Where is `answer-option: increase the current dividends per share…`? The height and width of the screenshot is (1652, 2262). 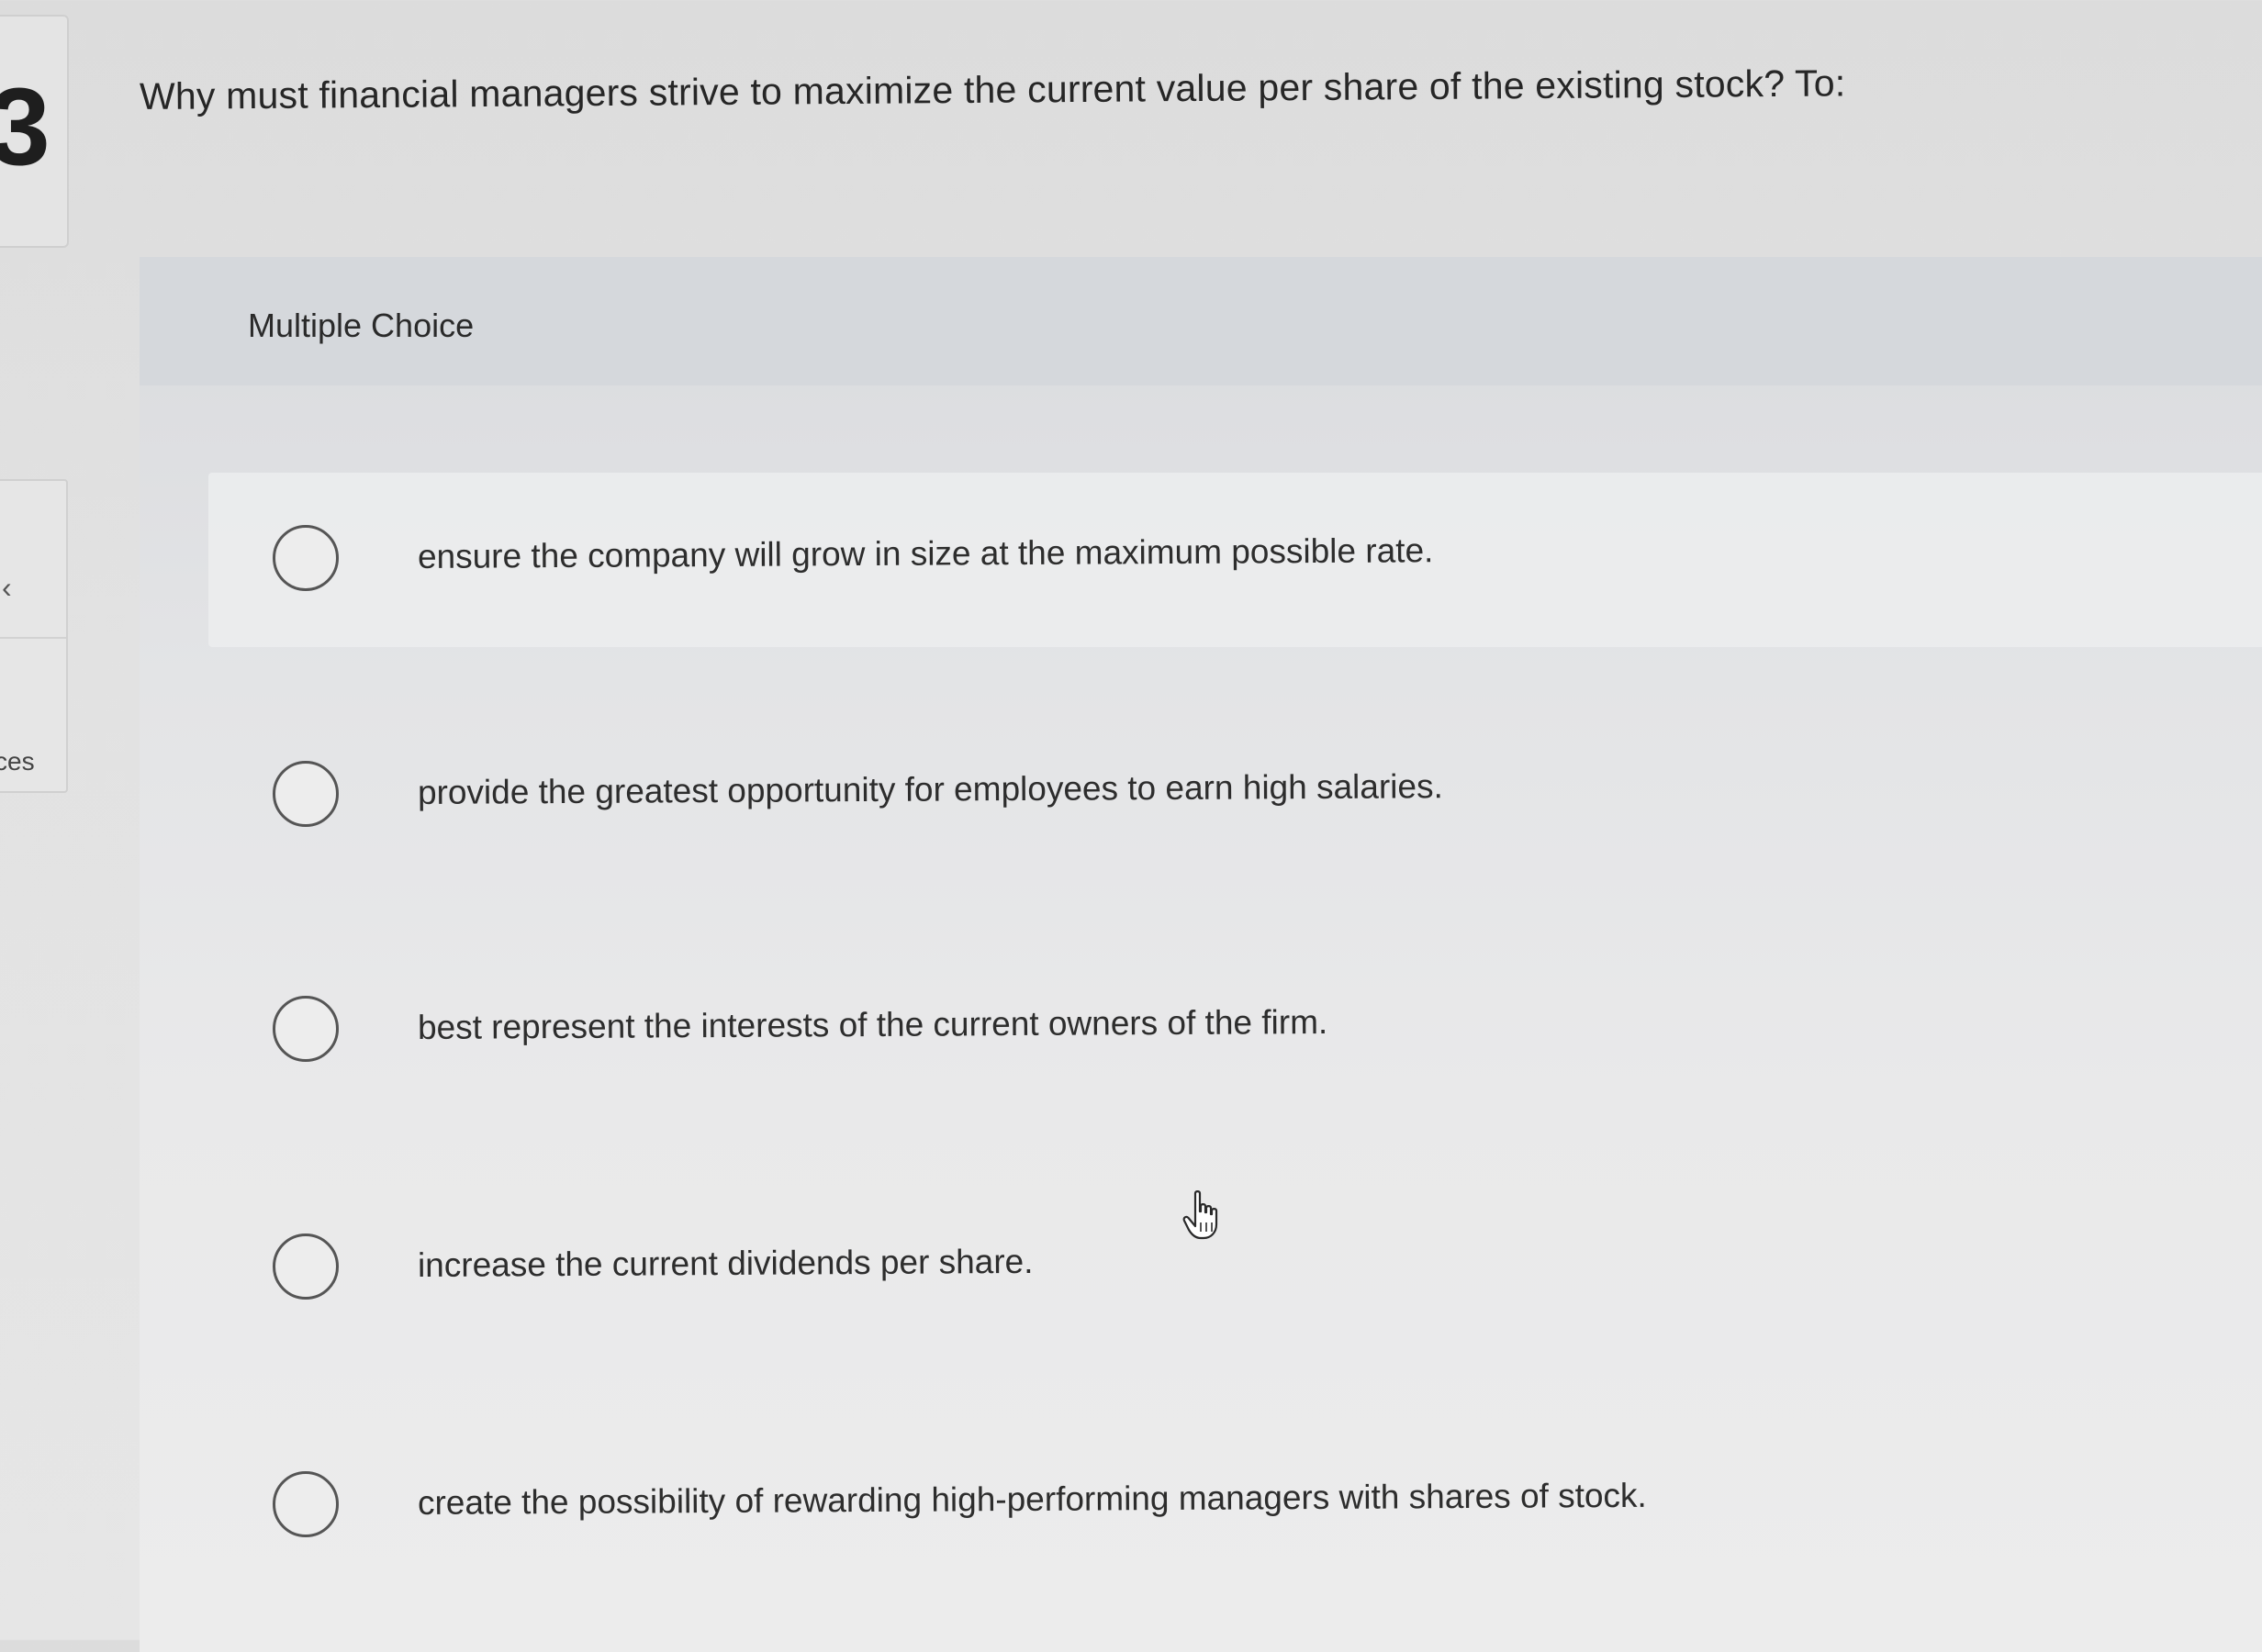 answer-option: increase the current dividends per share… is located at coordinates (1235, 1268).